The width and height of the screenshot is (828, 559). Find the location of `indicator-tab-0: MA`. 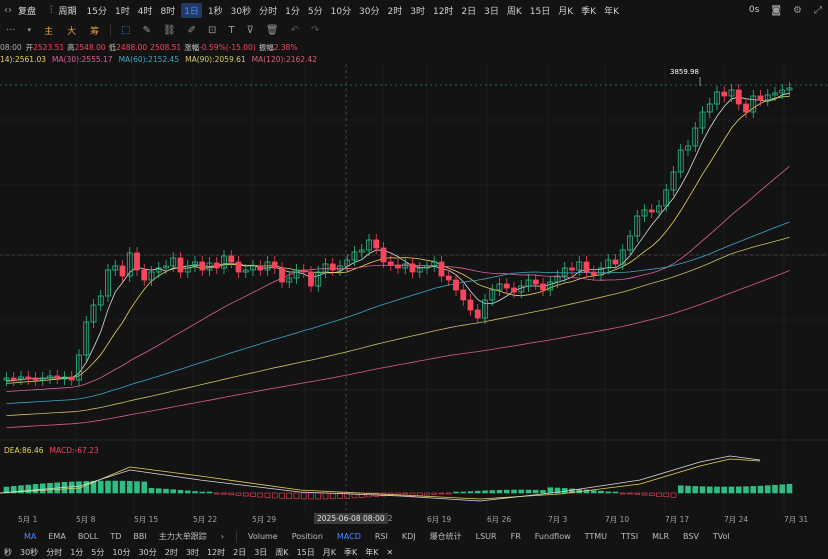

indicator-tab-0: MA is located at coordinates (30, 536).